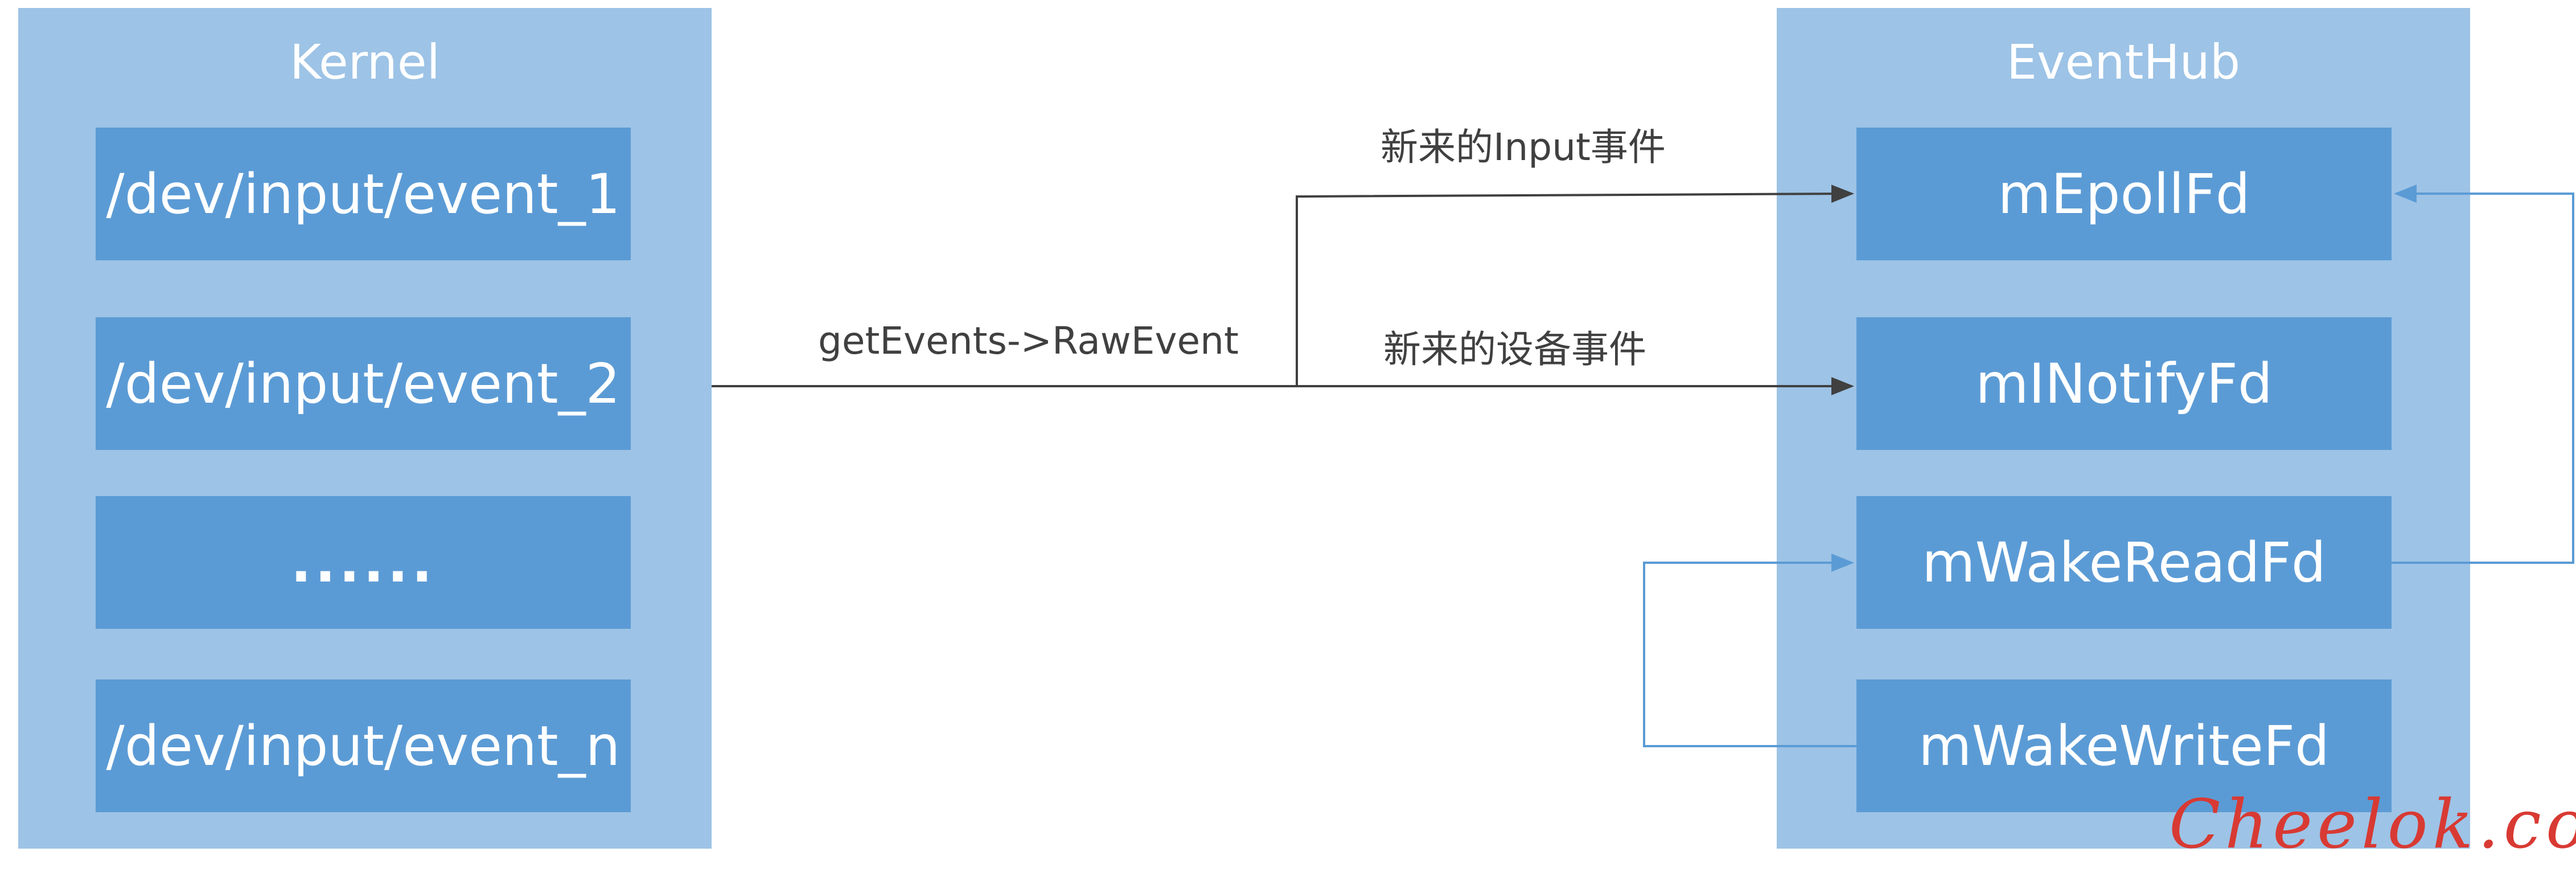  I want to click on wakeread-to-epoll-arrow, so click(2483, 374).